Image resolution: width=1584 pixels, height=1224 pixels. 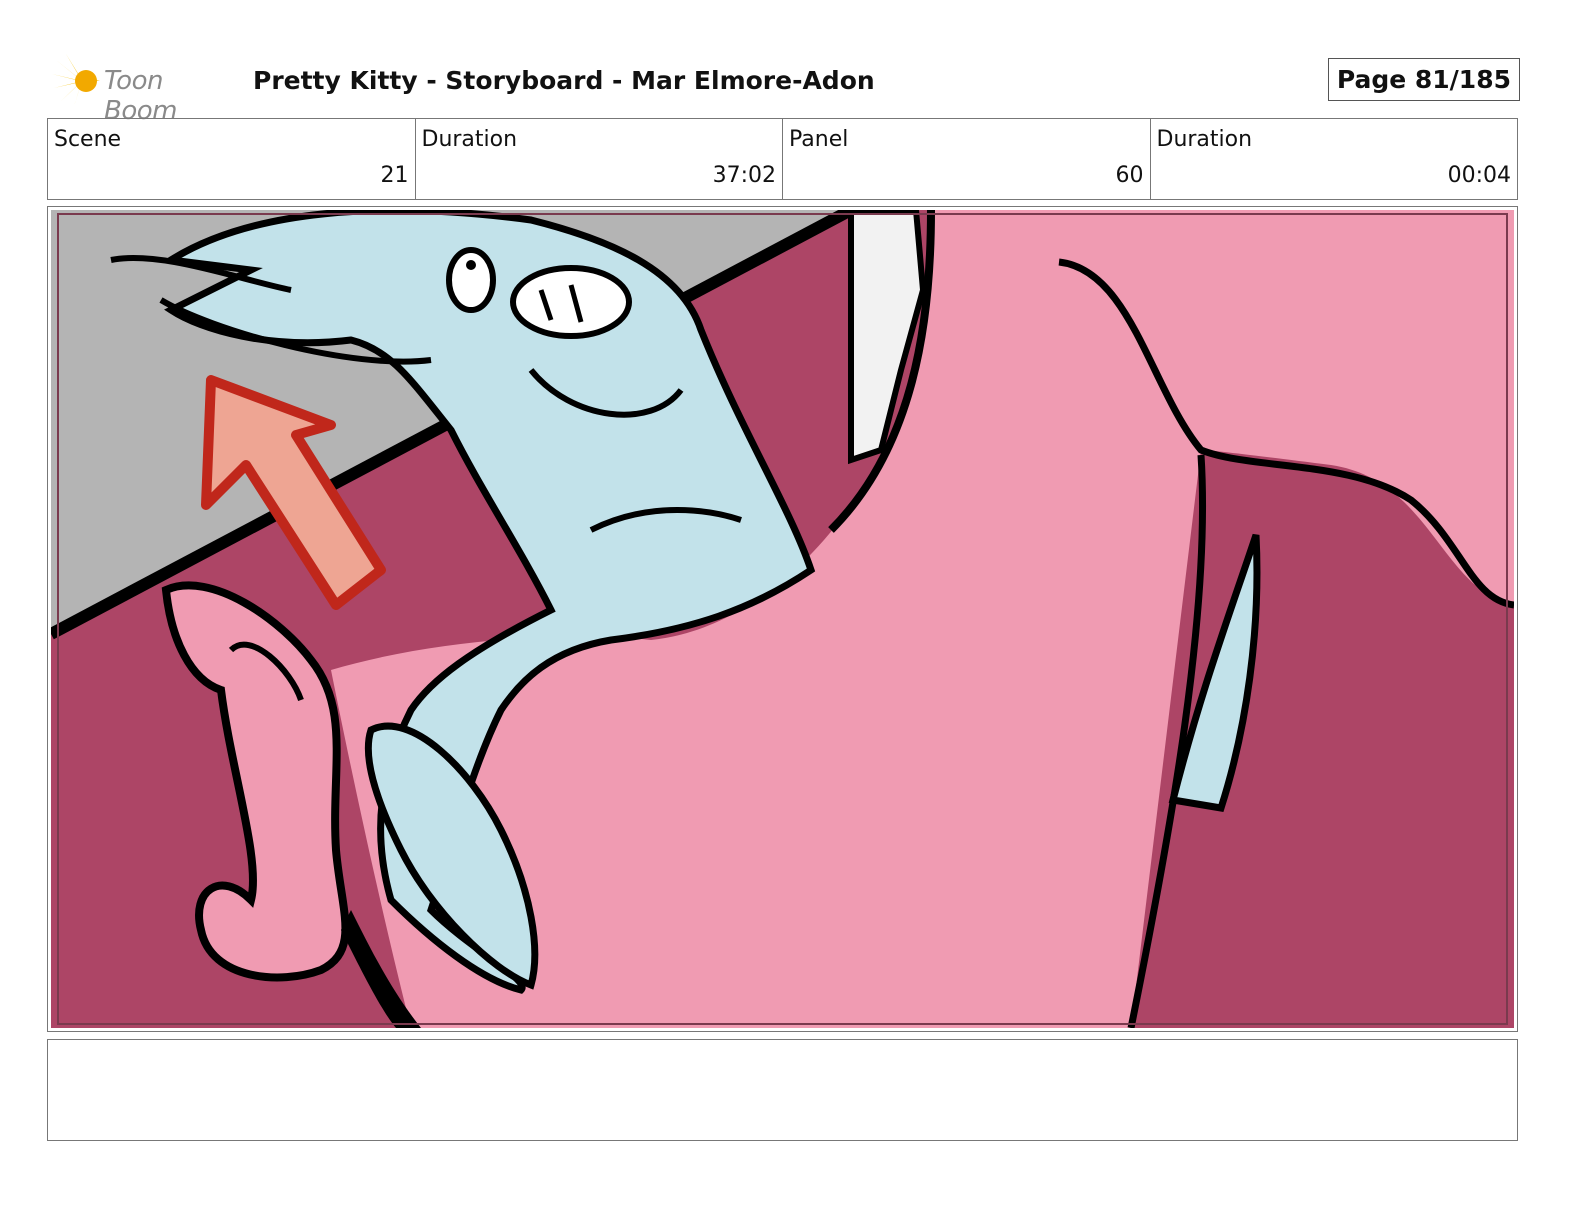 What do you see at coordinates (782, 1090) in the screenshot?
I see `panel-notes-box` at bounding box center [782, 1090].